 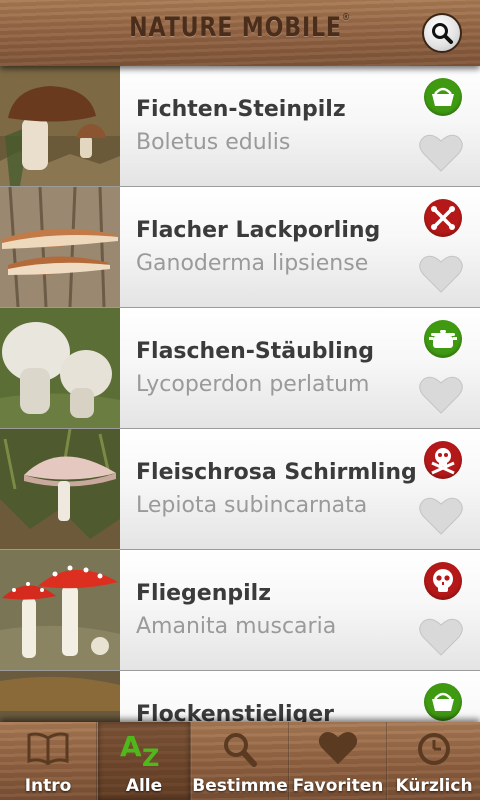 I want to click on a-z-icon: A Z, so click(x=139, y=749).